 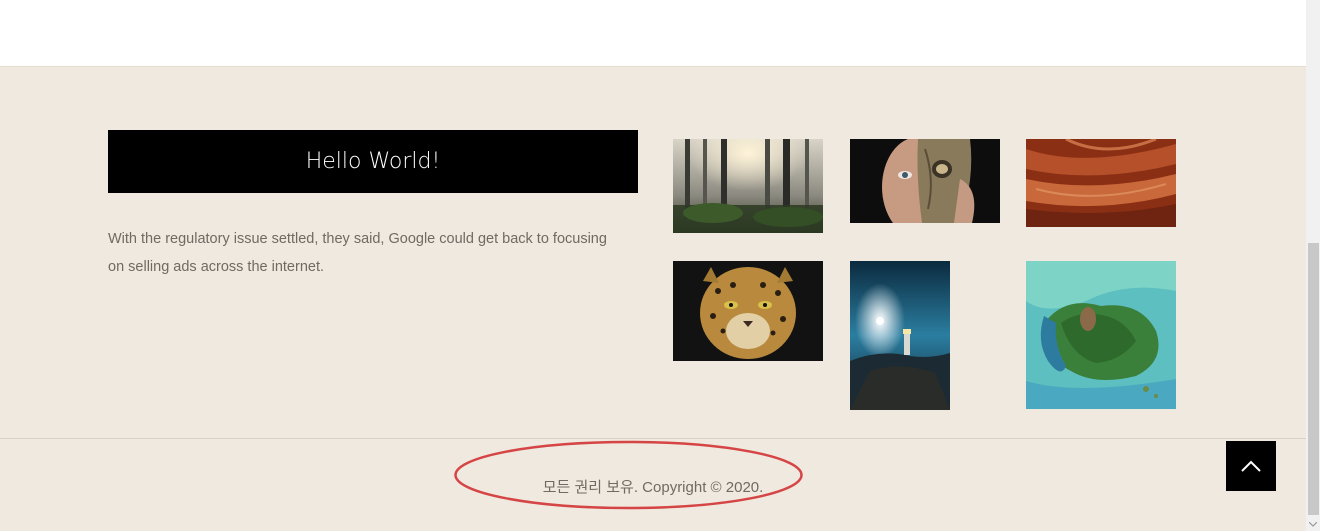 I want to click on leopard-photo, so click(x=748, y=311).